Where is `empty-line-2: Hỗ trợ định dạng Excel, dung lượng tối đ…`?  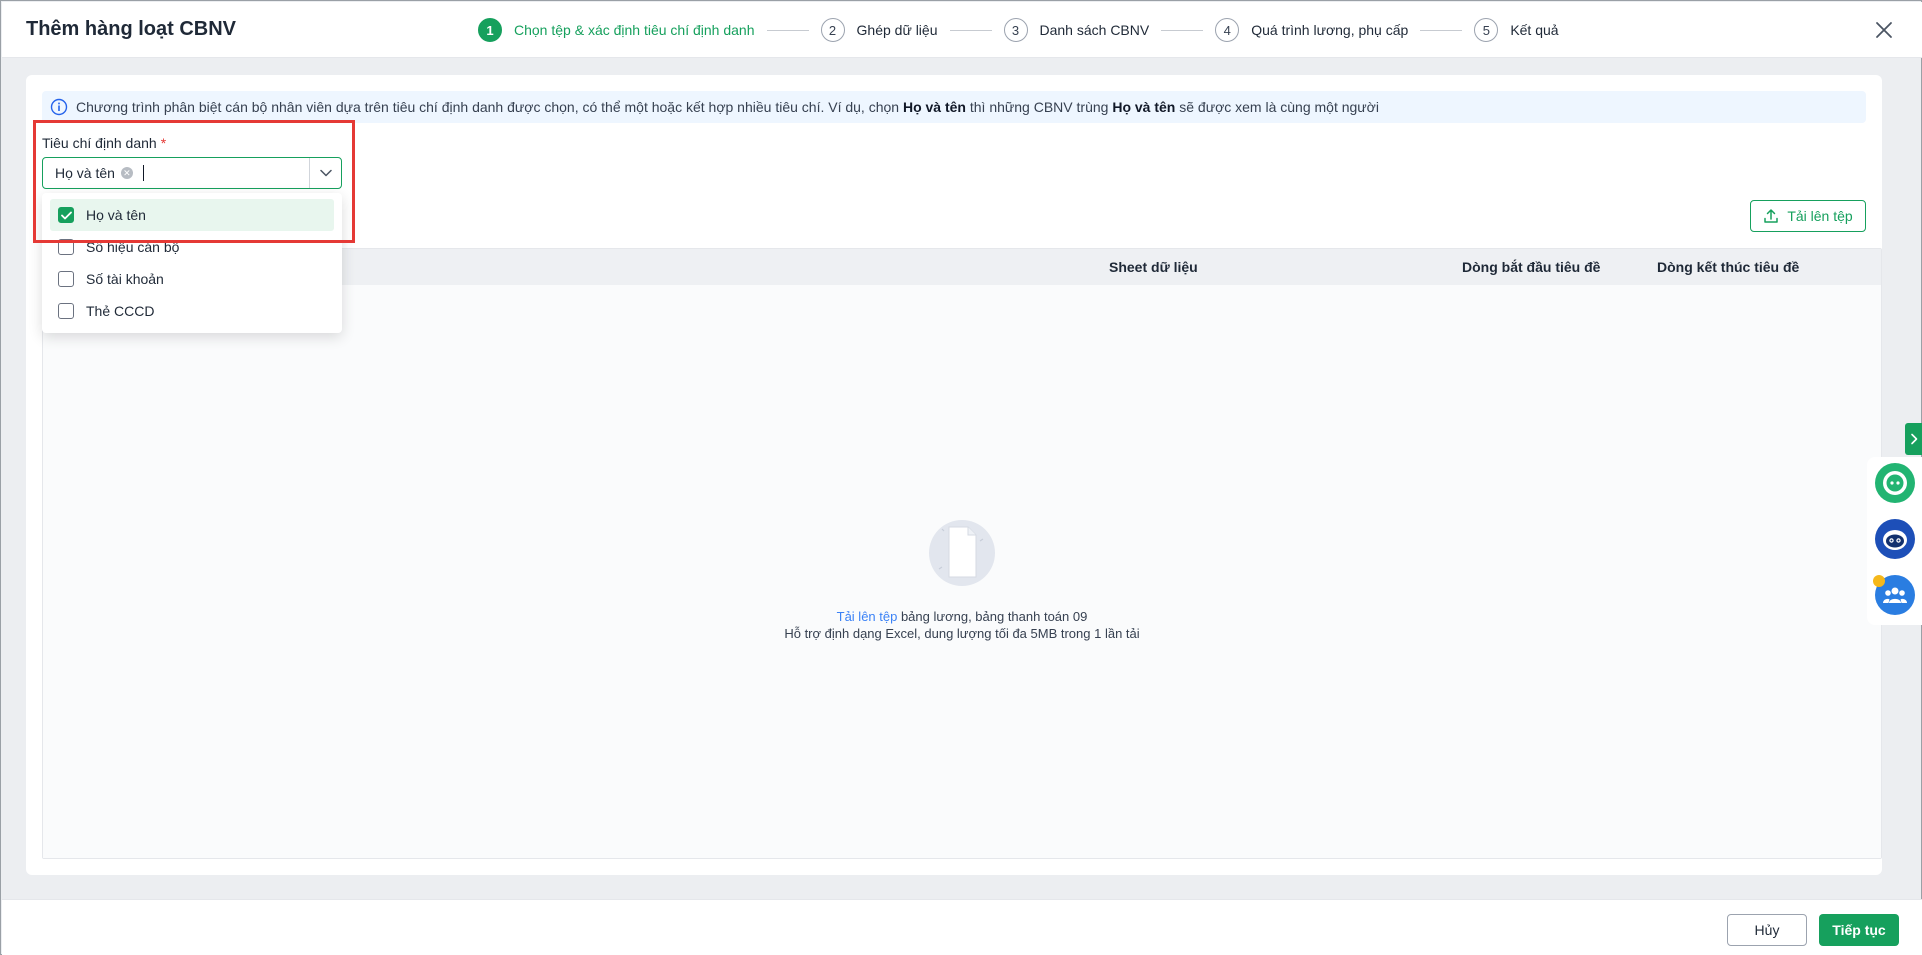
empty-line-2: Hỗ trợ định dạng Excel, dung lượng tối đ… is located at coordinates (962, 633).